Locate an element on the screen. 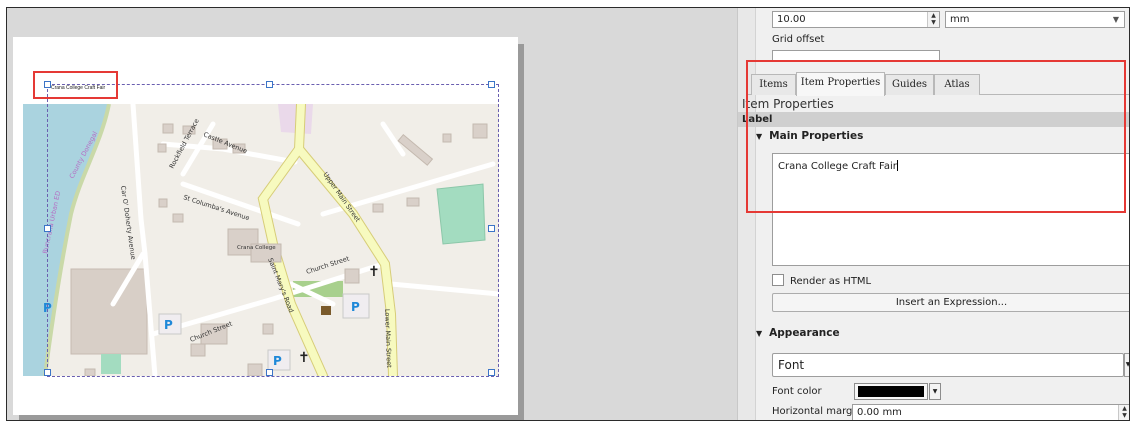 This screenshot has height=424, width=1134. street-label: Car O' Doherty Avenue is located at coordinates (128, 222).